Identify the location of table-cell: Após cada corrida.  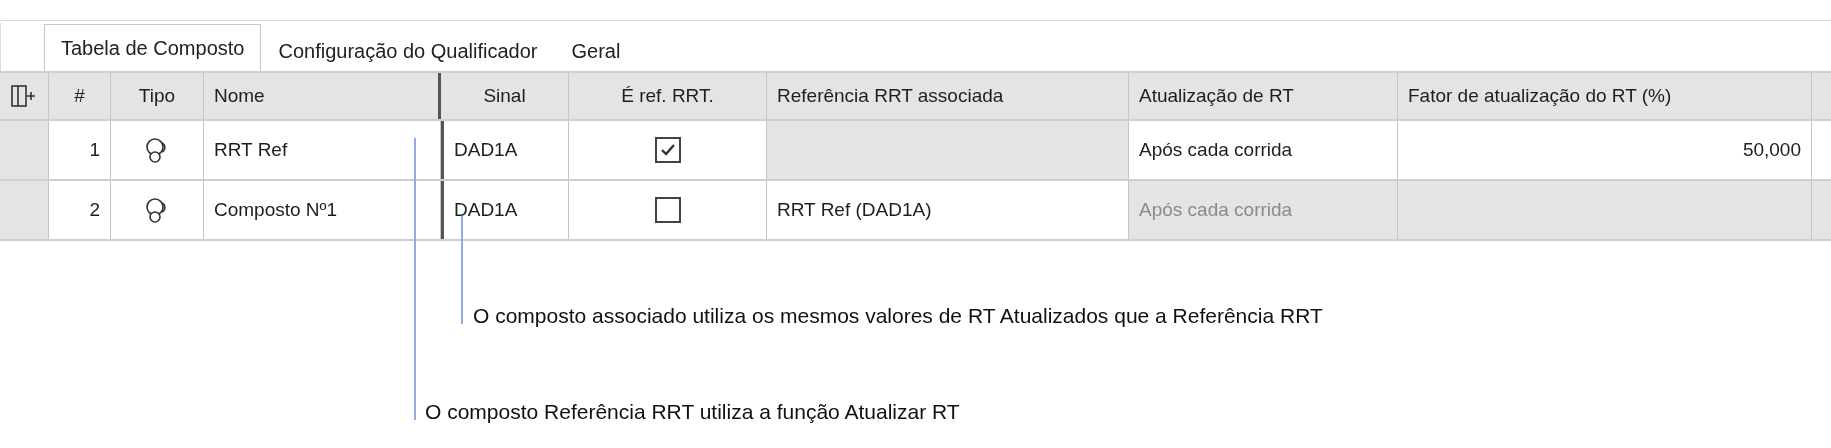
(1263, 210).